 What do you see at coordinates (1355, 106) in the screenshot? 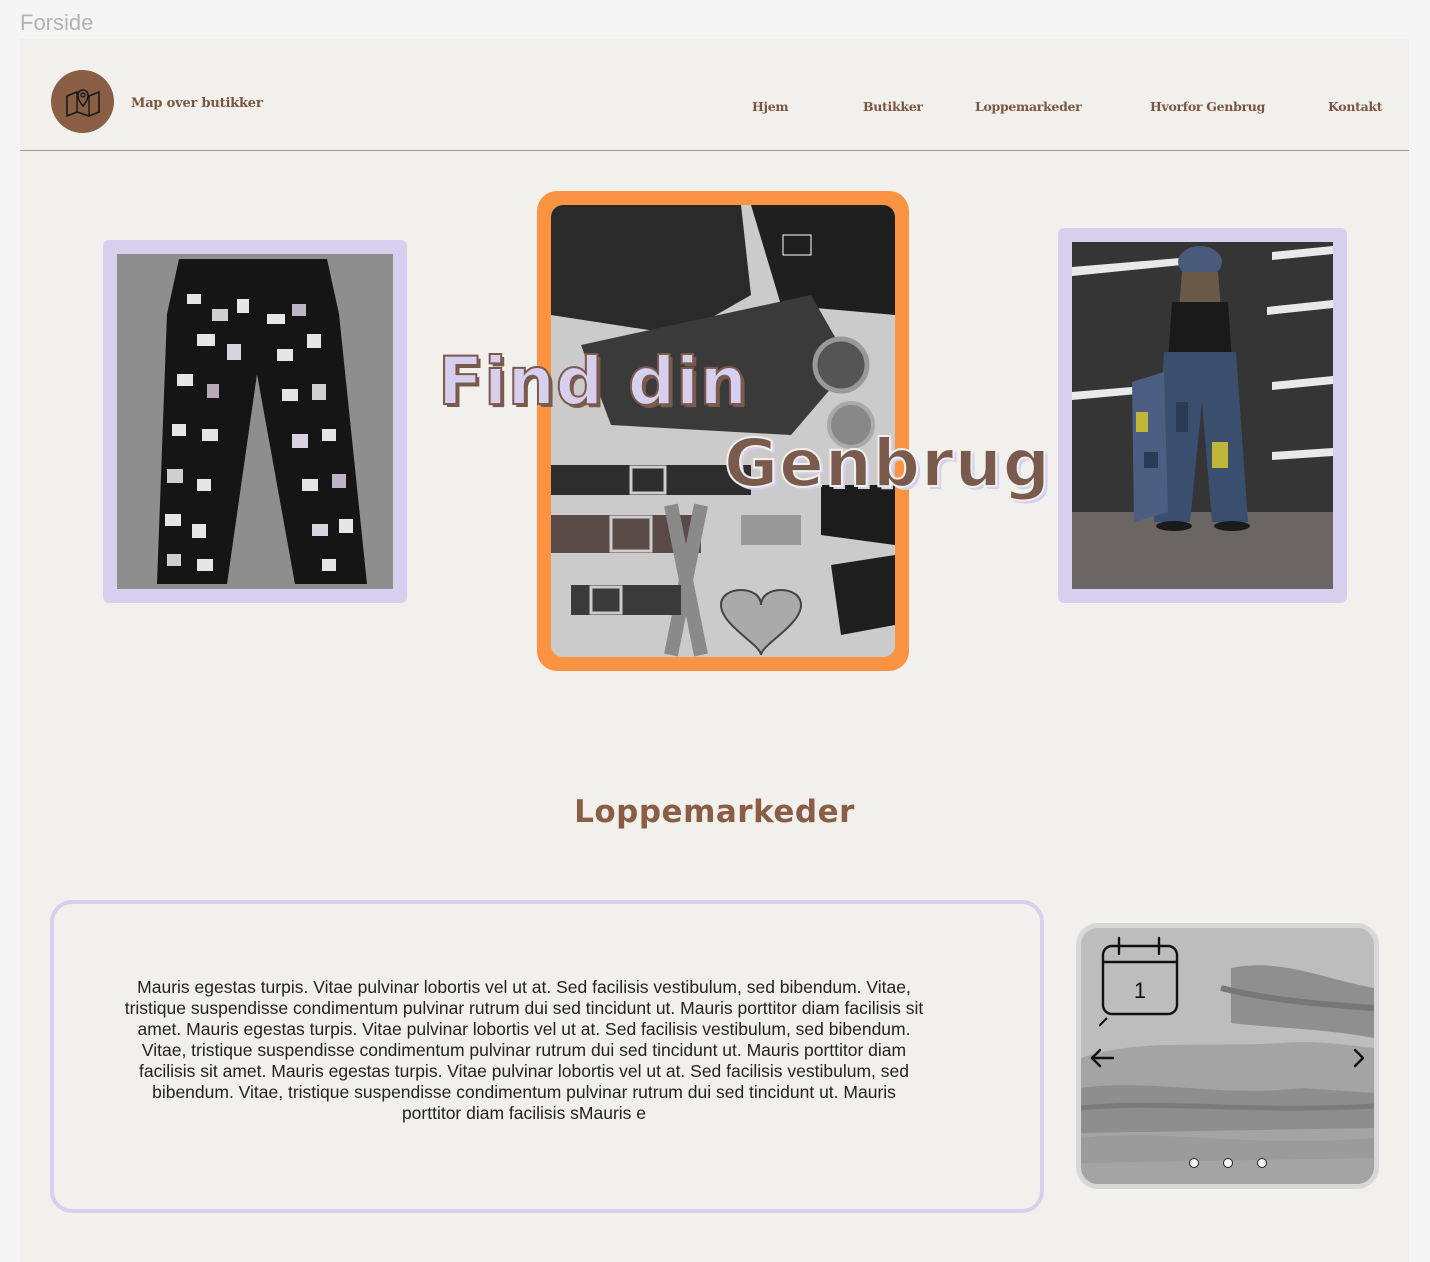
I see `nav-item-kontakt: Kontakt` at bounding box center [1355, 106].